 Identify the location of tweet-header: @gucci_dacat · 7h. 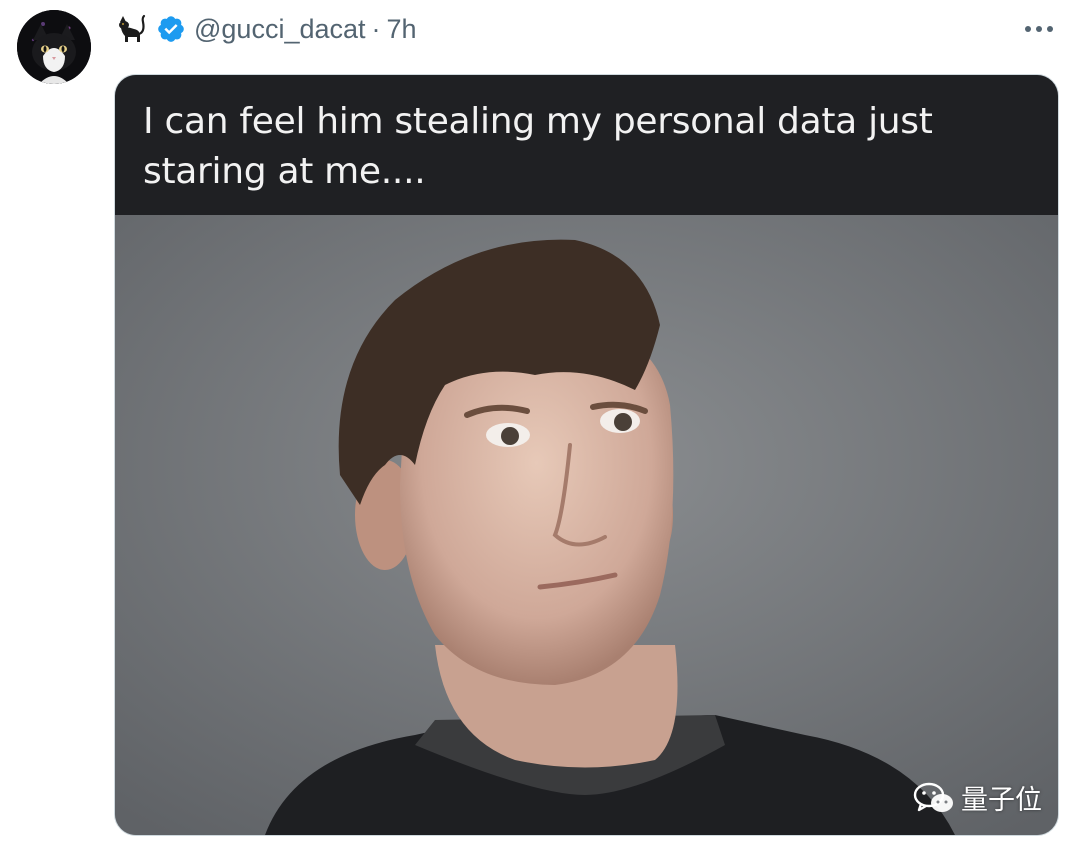
(265, 29).